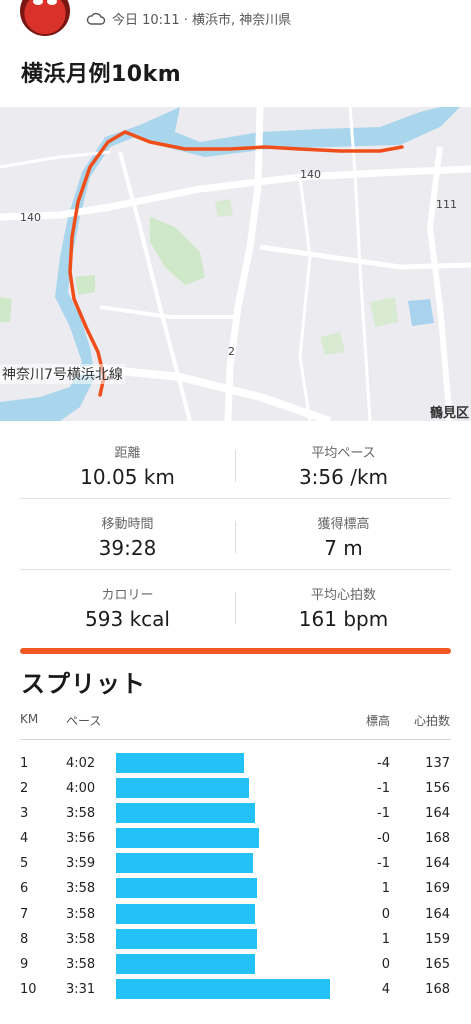  I want to click on stat-row: 距離 10.05 km 平均ペース 3:56 /km, so click(235, 463).